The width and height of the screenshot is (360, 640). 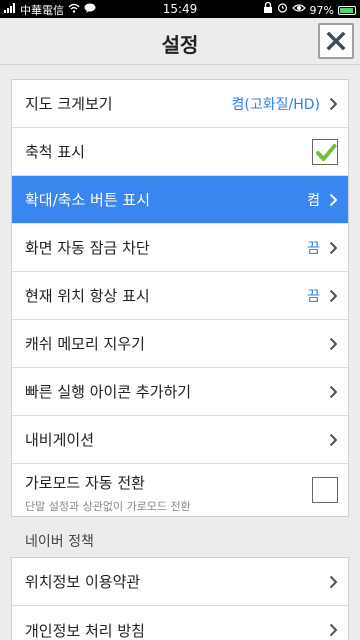 I want to click on status-bar: 中華電信 15:49 97%, so click(x=180, y=9).